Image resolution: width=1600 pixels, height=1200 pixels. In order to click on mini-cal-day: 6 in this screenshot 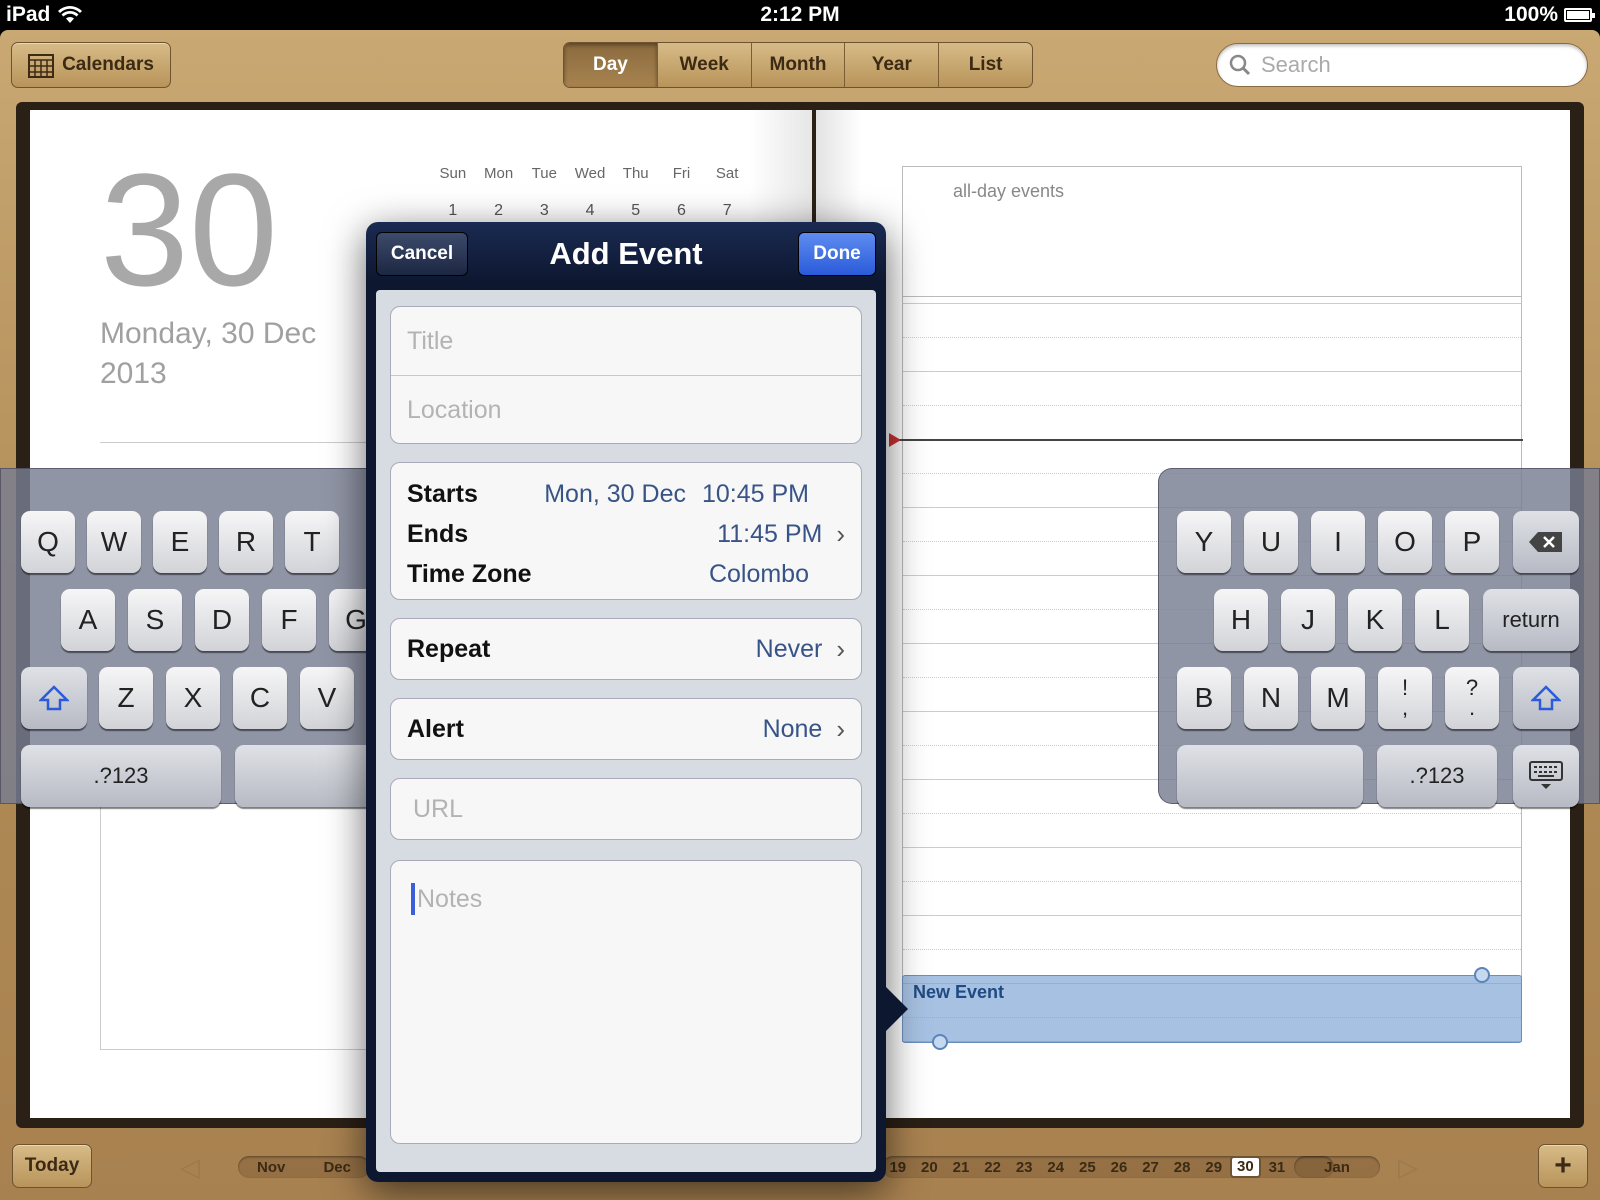, I will do `click(682, 211)`.